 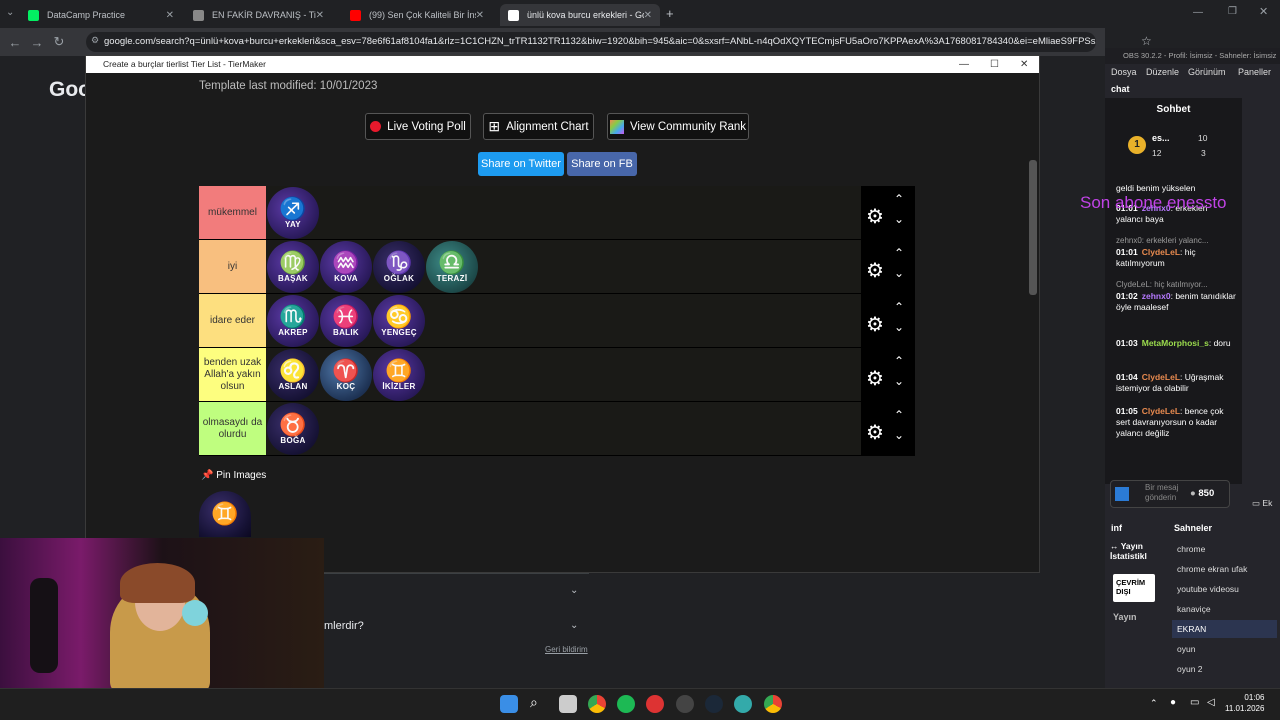 I want to click on file-explorer-icon, so click(x=568, y=704).